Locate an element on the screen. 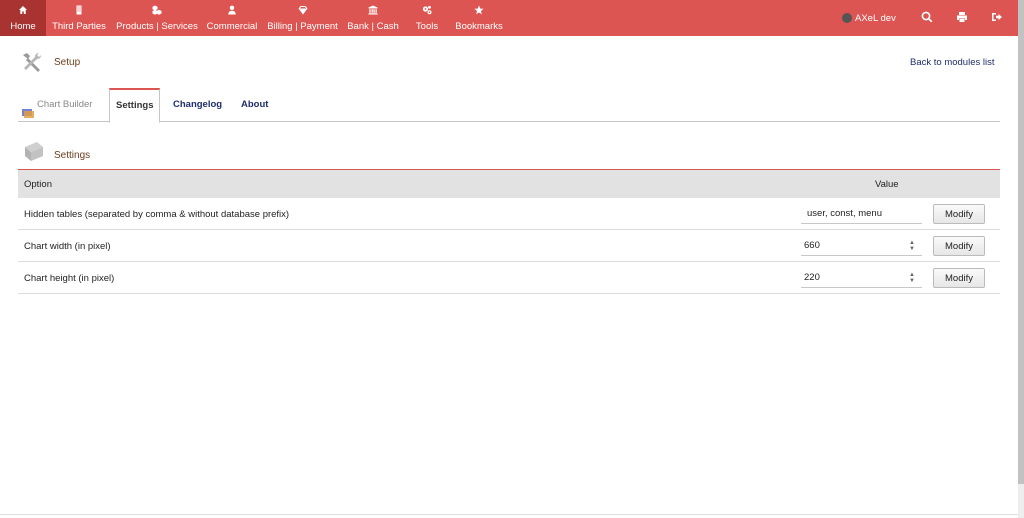  table-row: Chart width (in pixel) ▲▼ Modify is located at coordinates (509, 246).